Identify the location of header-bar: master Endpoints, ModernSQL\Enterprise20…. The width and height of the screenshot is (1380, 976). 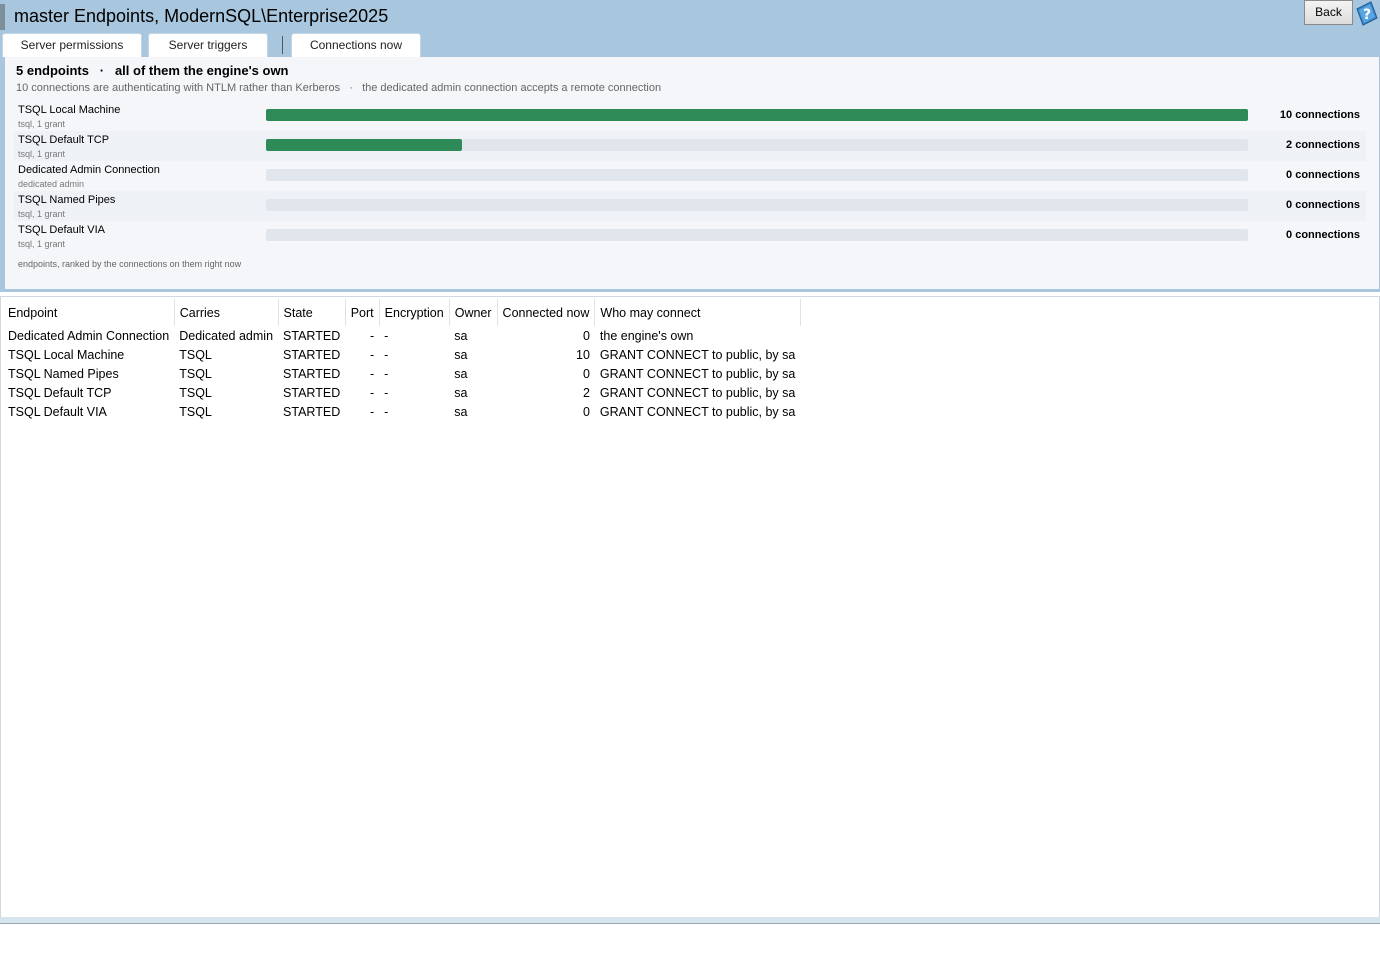
(690, 28).